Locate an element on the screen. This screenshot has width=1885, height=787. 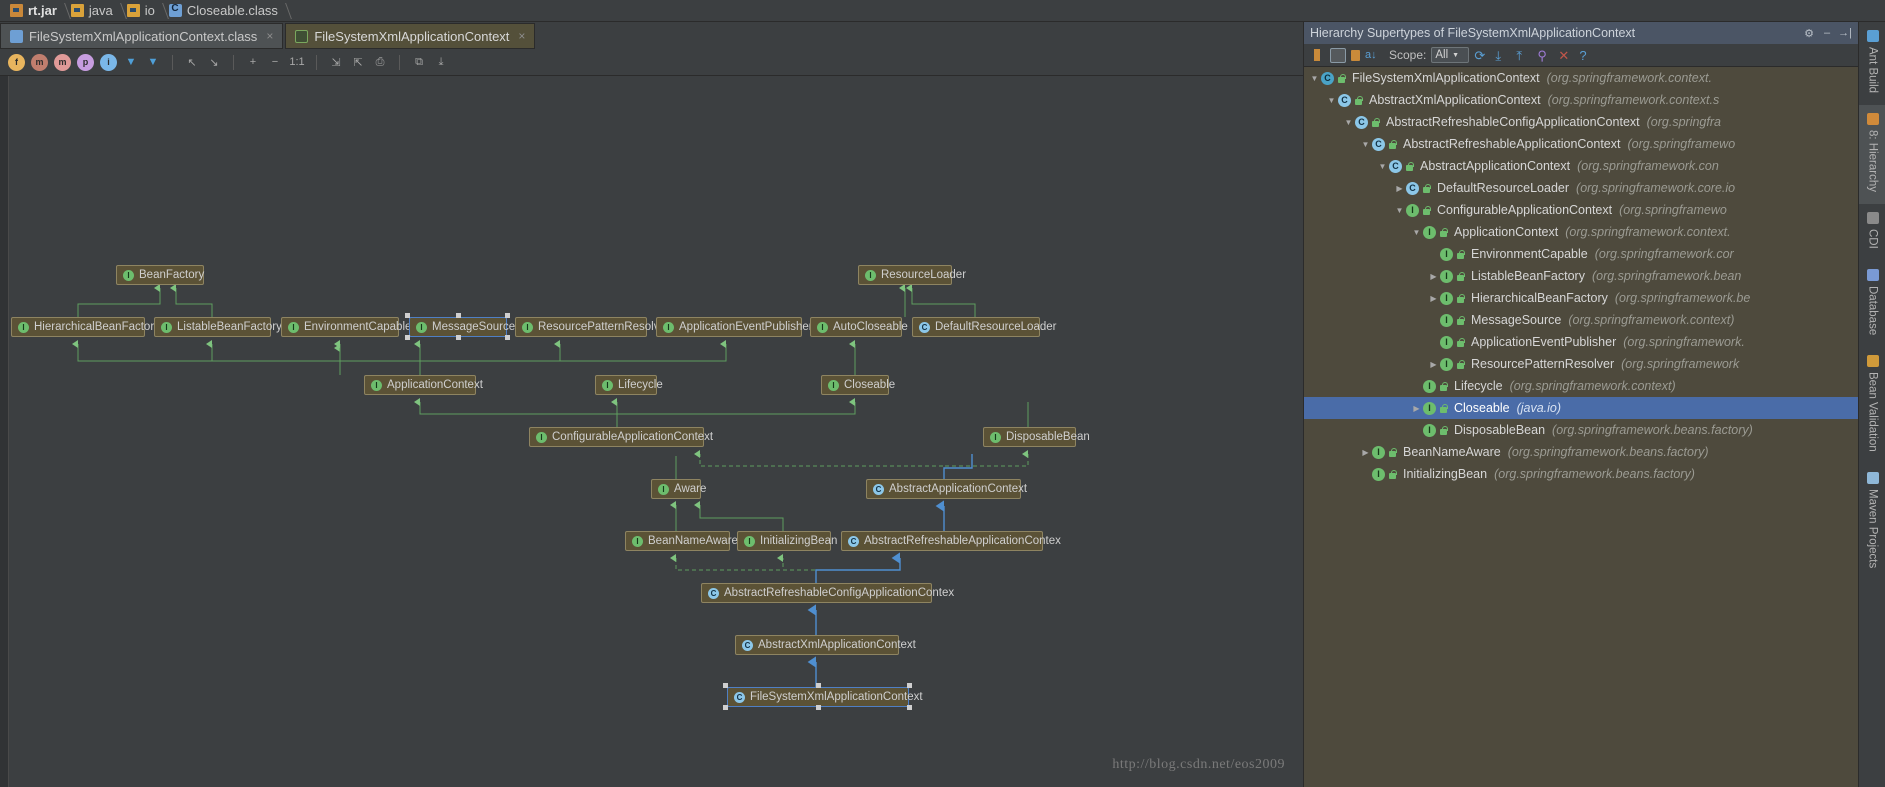
rail-item-bean-validation: Bean Validation is located at coordinates (1872, 405).